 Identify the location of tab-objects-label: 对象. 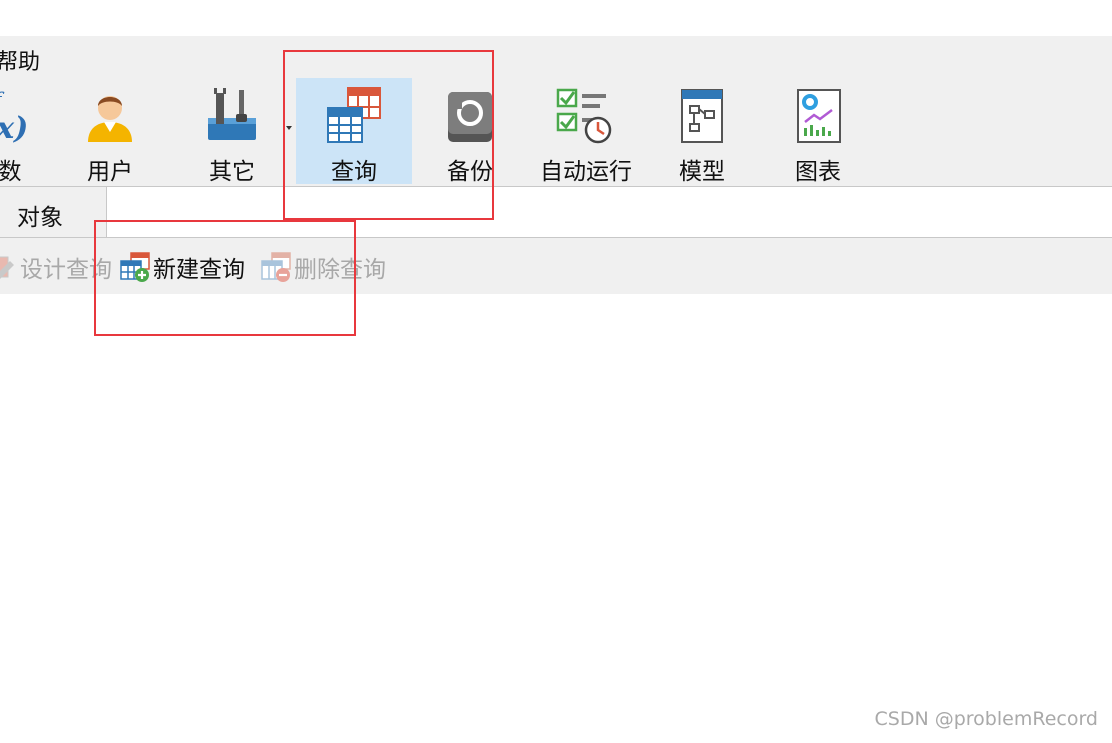
(40, 218).